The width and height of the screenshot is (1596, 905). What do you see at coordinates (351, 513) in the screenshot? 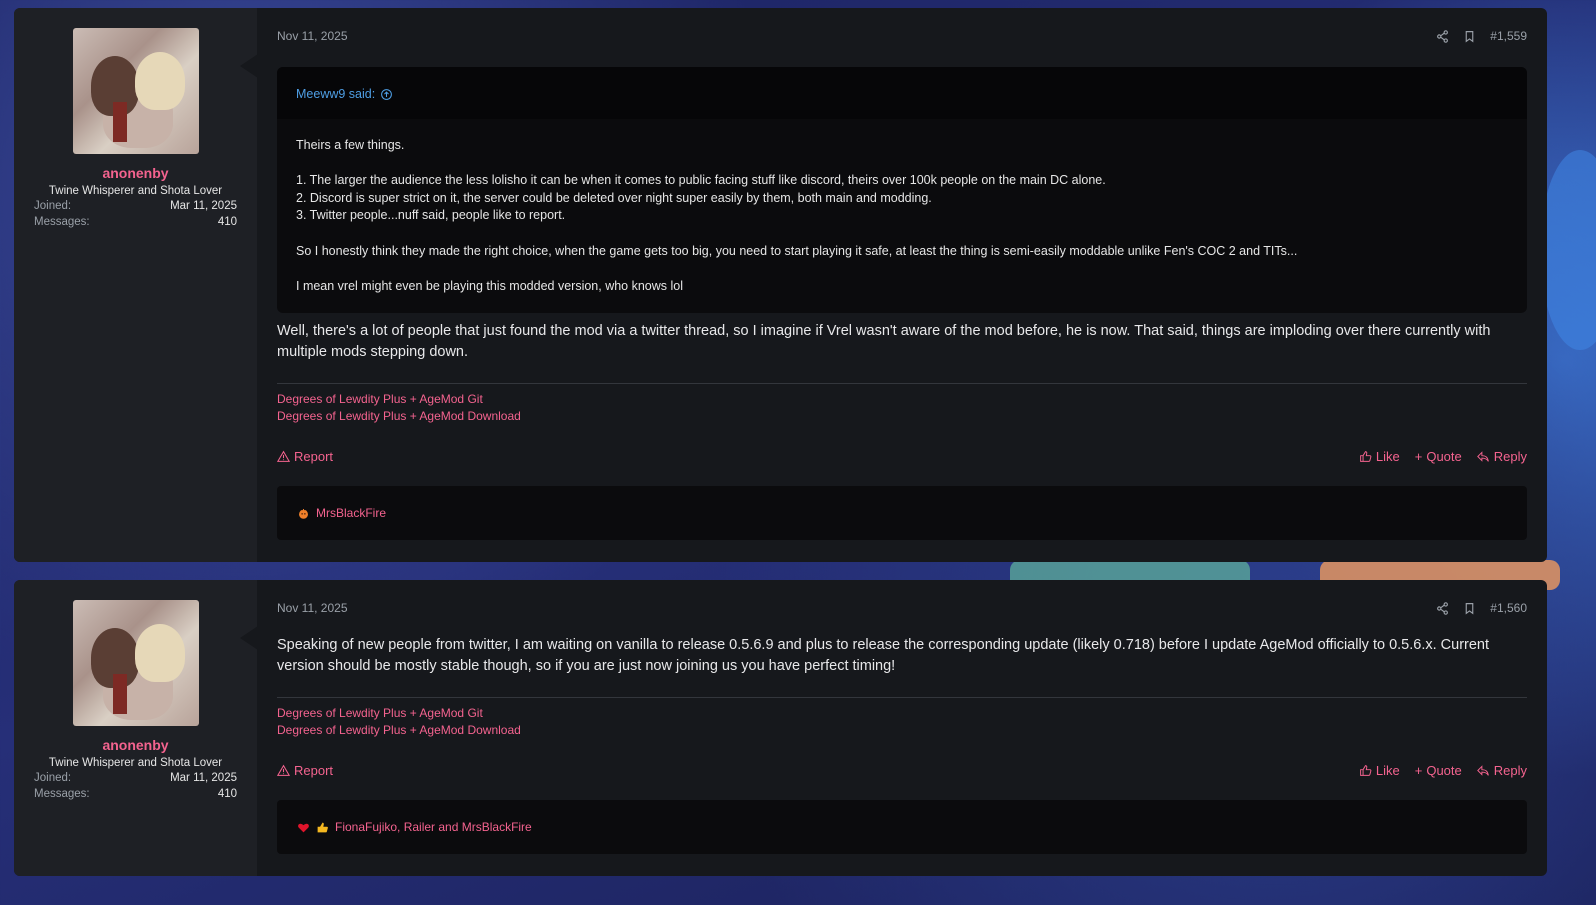
I see `reactions-users: MrsBlackFire` at bounding box center [351, 513].